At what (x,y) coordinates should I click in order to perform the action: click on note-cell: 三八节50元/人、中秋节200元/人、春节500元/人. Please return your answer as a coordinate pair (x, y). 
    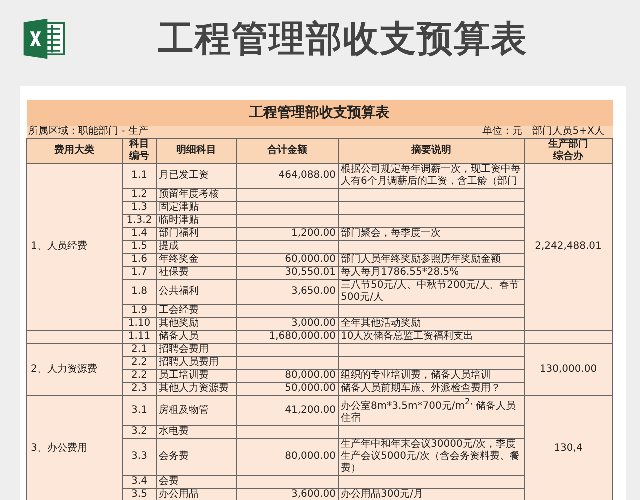
    Looking at the image, I should click on (431, 292).